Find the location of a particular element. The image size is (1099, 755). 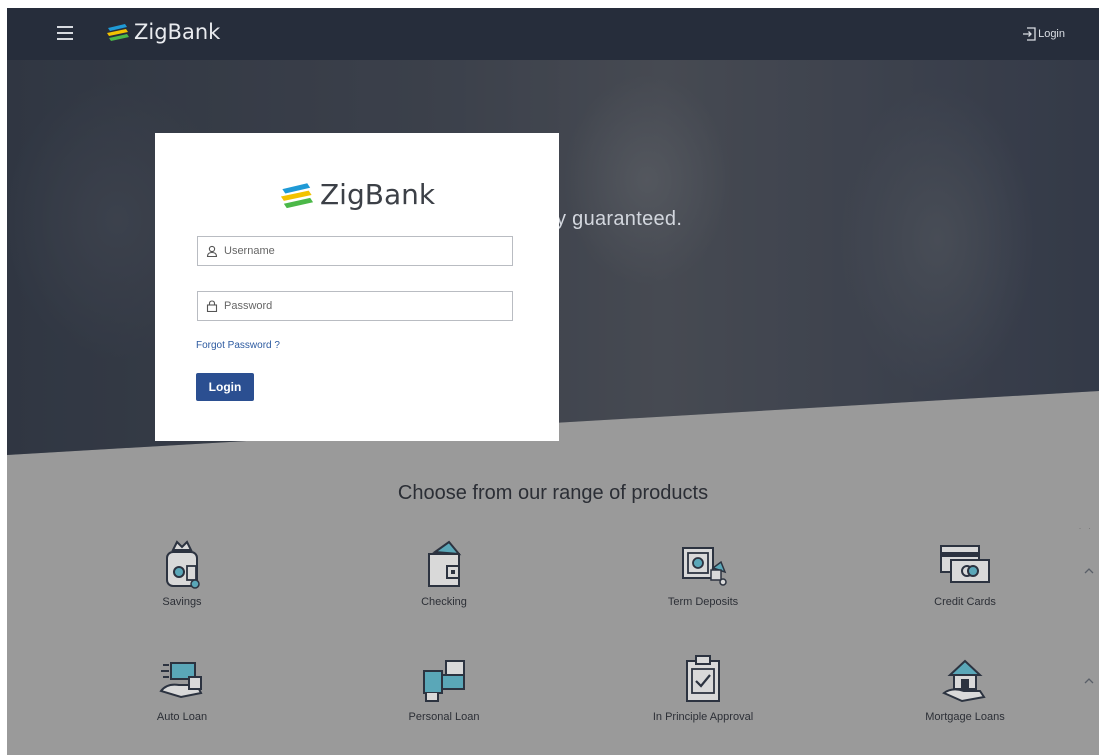

lock-icon is located at coordinates (212, 306).